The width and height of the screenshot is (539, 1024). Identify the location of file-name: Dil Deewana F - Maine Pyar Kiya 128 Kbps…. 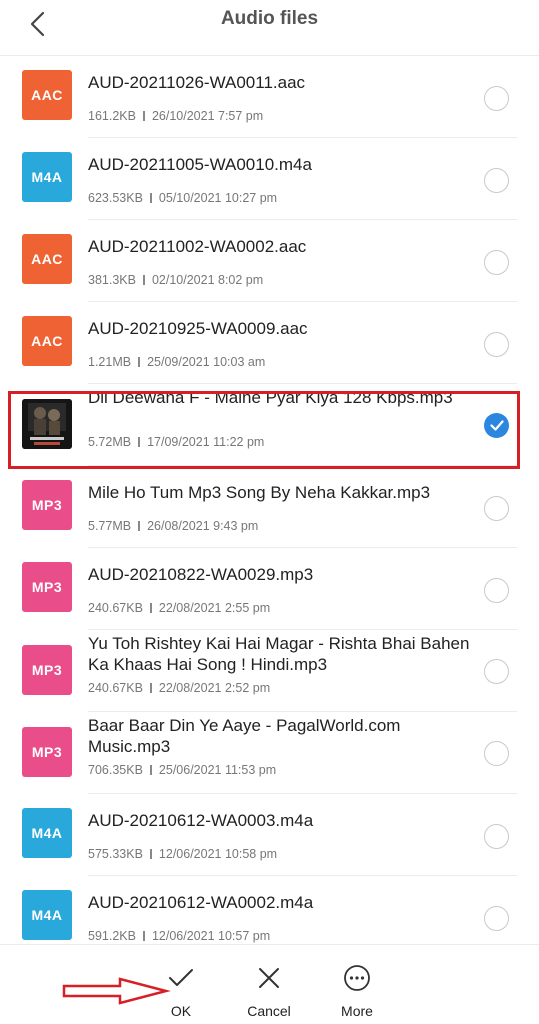
(270, 397).